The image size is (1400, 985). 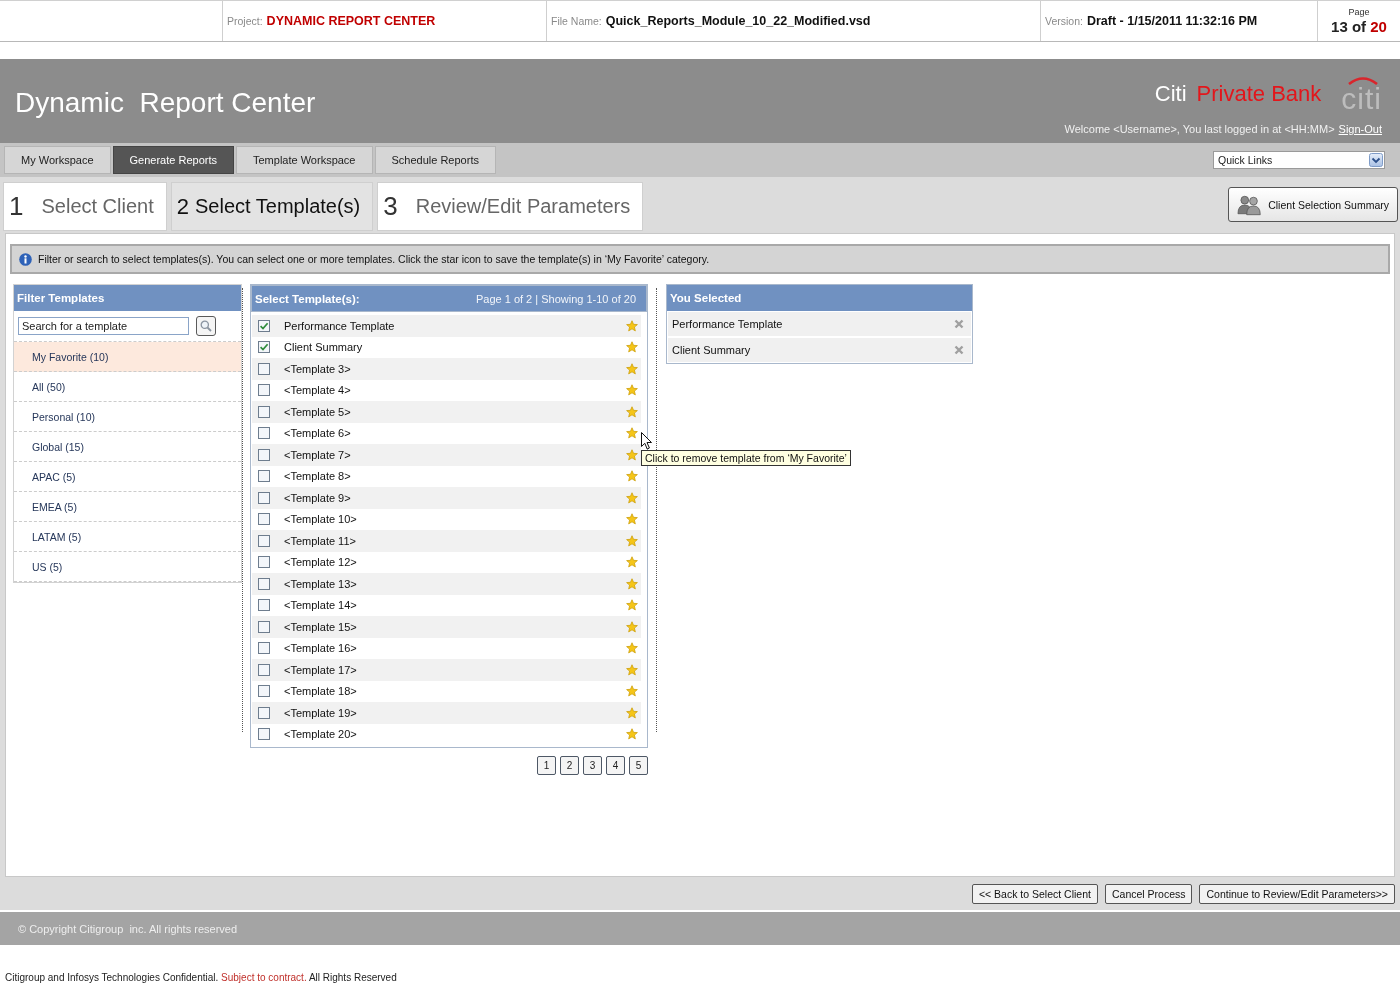 What do you see at coordinates (727, 324) in the screenshot?
I see `selected-template: Performance Template` at bounding box center [727, 324].